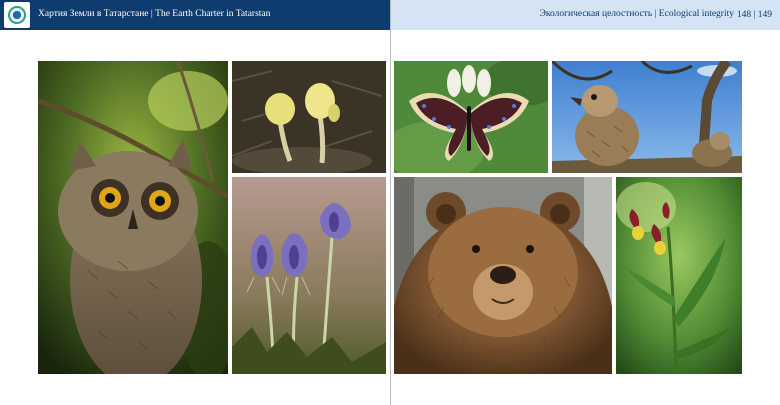  I want to click on yellow-flowers-photo, so click(309, 117).